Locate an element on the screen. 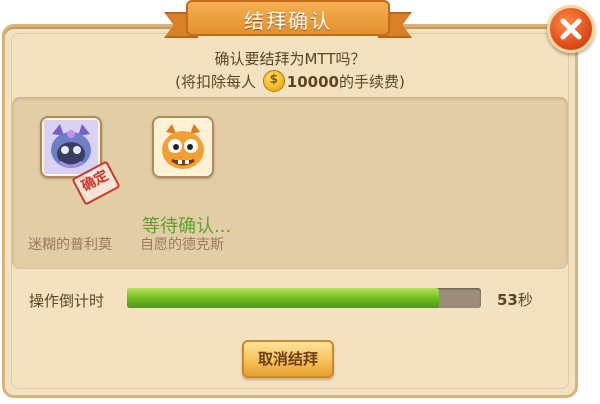 This screenshot has height=404, width=600. coin-icon: $ is located at coordinates (273, 81).